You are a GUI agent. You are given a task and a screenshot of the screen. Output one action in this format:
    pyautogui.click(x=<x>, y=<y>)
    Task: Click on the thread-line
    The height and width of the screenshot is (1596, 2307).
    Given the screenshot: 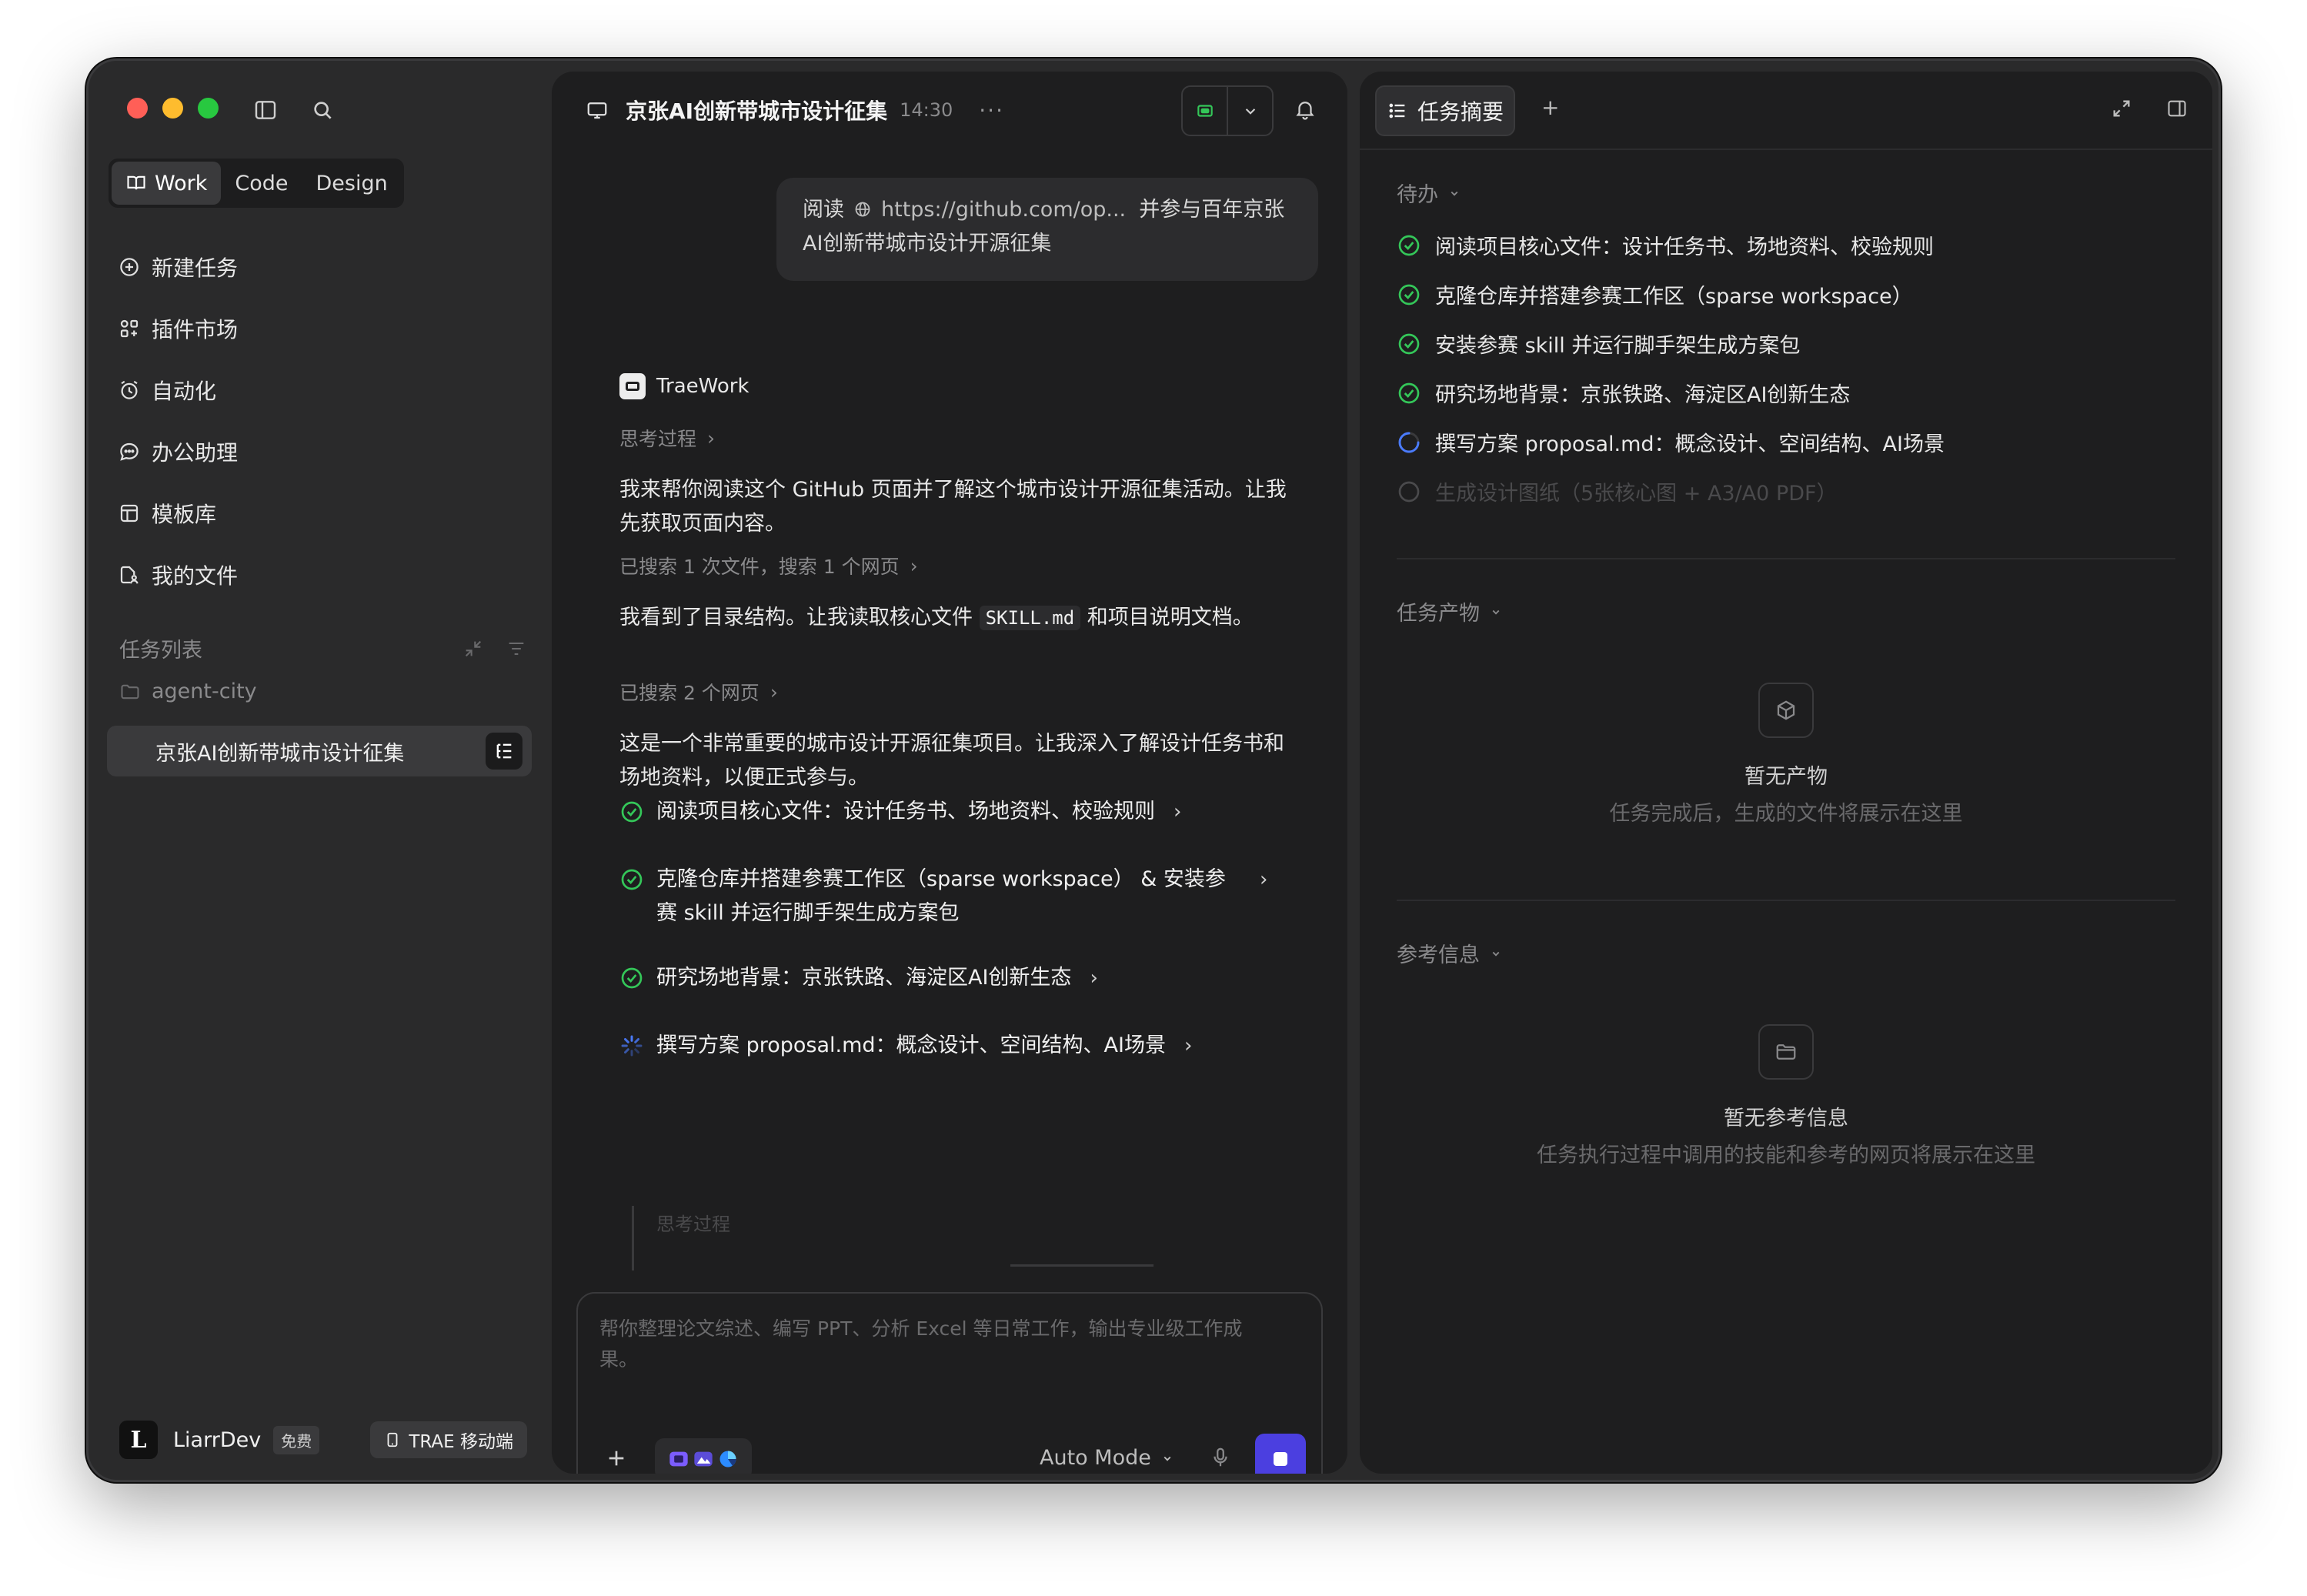 What is the action you would take?
    pyautogui.click(x=633, y=1238)
    